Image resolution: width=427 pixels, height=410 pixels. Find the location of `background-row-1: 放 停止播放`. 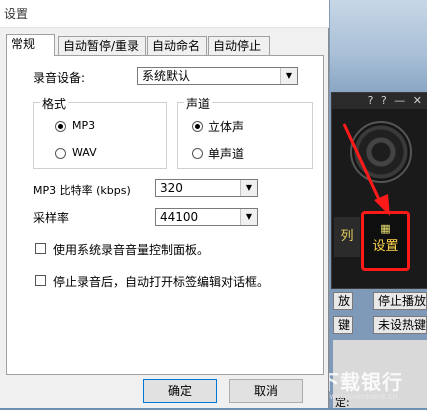

background-row-1: 放 停止播放 is located at coordinates (380, 301).